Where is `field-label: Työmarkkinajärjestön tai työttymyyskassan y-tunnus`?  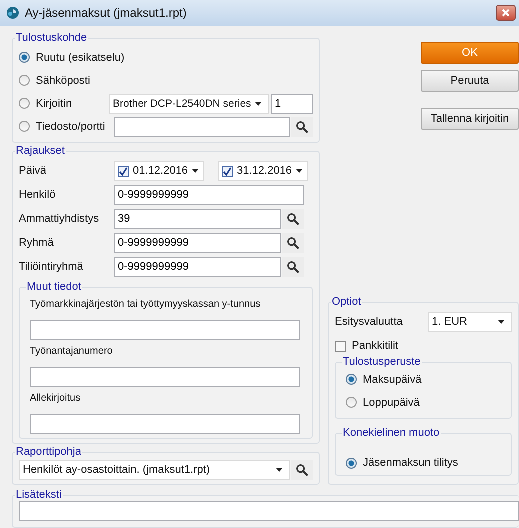
field-label: Työmarkkinajärjestön tai työttymyyskassan y-tunnus is located at coordinates (146, 304).